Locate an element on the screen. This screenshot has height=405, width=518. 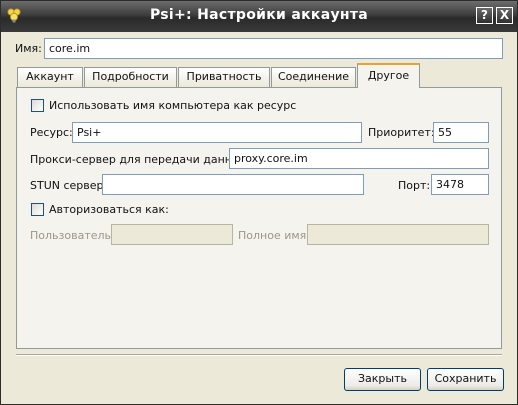
proxy-label: Прокси-сервер для передачи данных: is located at coordinates (140, 159).